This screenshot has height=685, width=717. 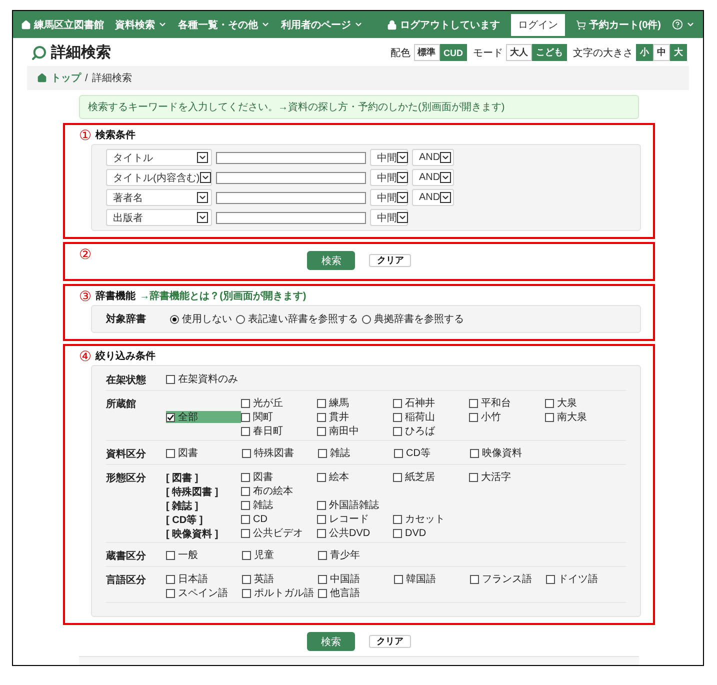 I want to click on toggle-button: 中, so click(x=661, y=52).